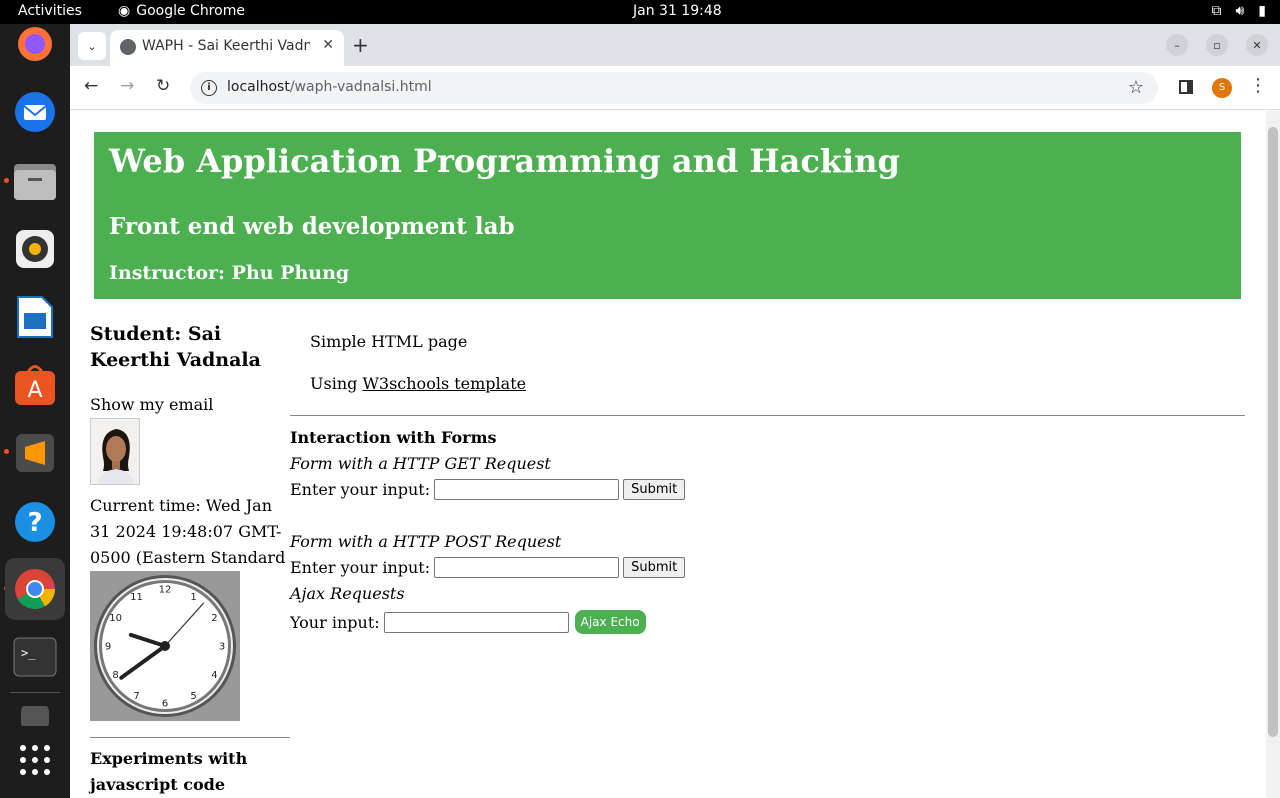 The image size is (1280, 798). What do you see at coordinates (610, 622) in the screenshot?
I see `ajax-echo-button: Ajax Echo` at bounding box center [610, 622].